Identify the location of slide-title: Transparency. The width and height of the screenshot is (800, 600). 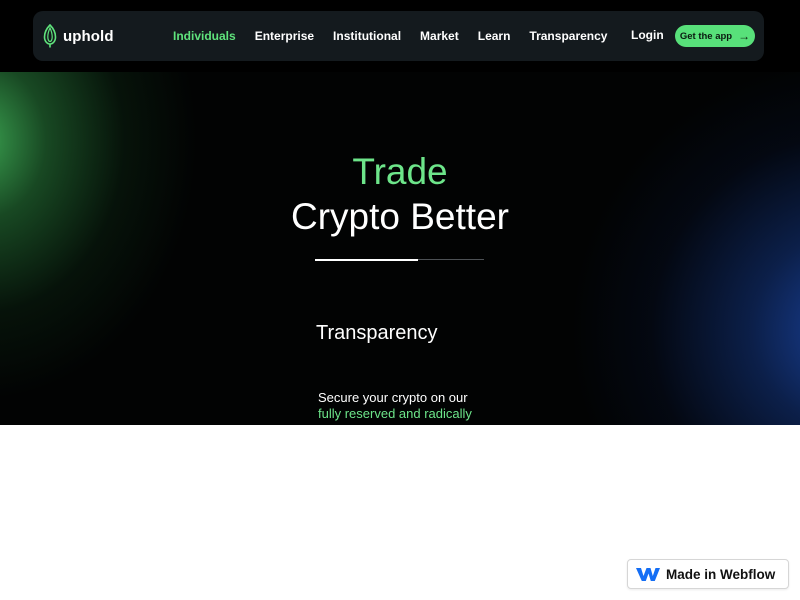
(377, 333).